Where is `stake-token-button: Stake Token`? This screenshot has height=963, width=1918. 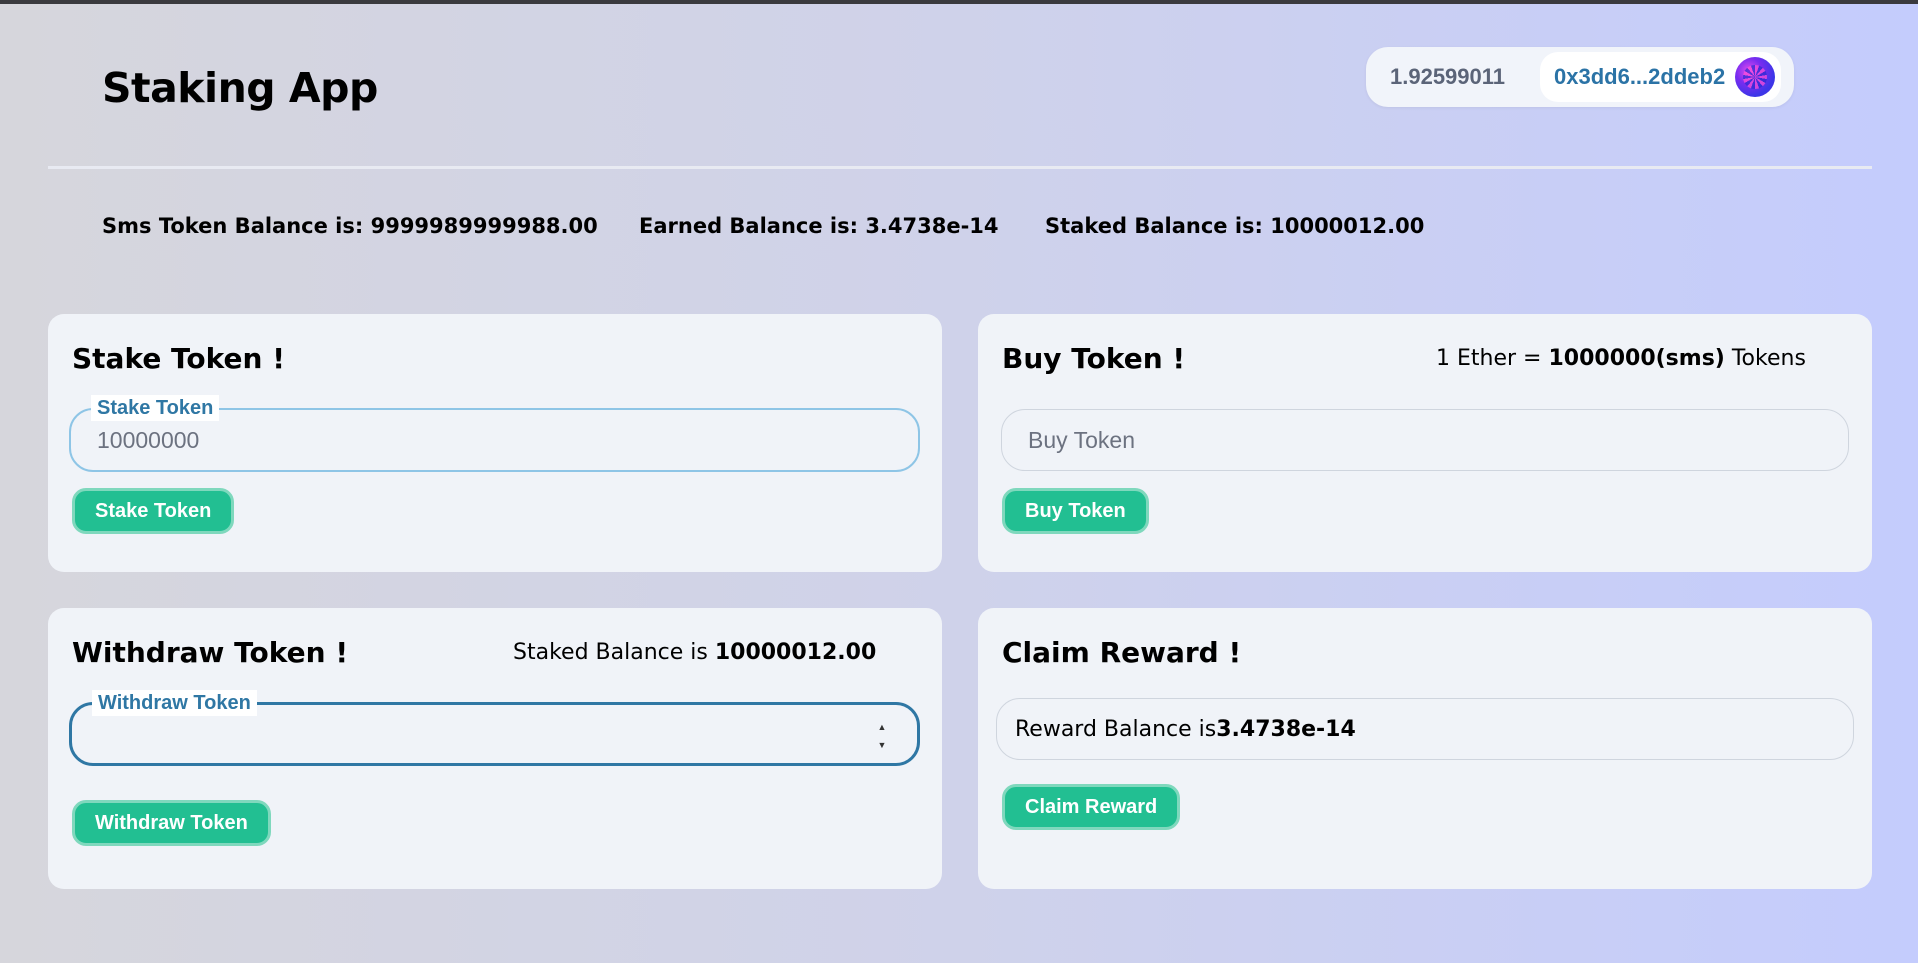 stake-token-button: Stake Token is located at coordinates (153, 511).